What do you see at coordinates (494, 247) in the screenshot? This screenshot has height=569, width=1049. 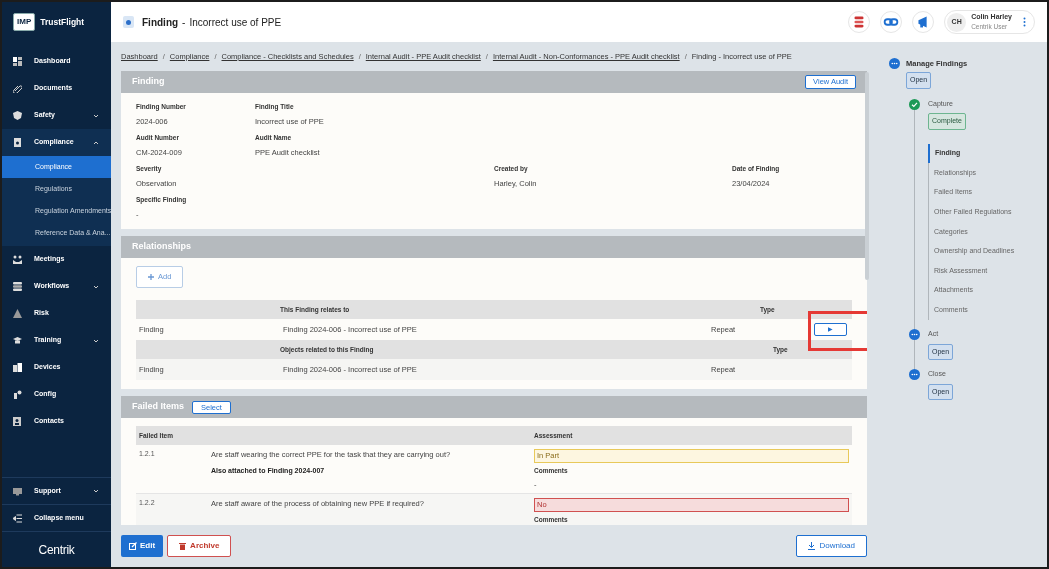 I see `section-header: Relationships` at bounding box center [494, 247].